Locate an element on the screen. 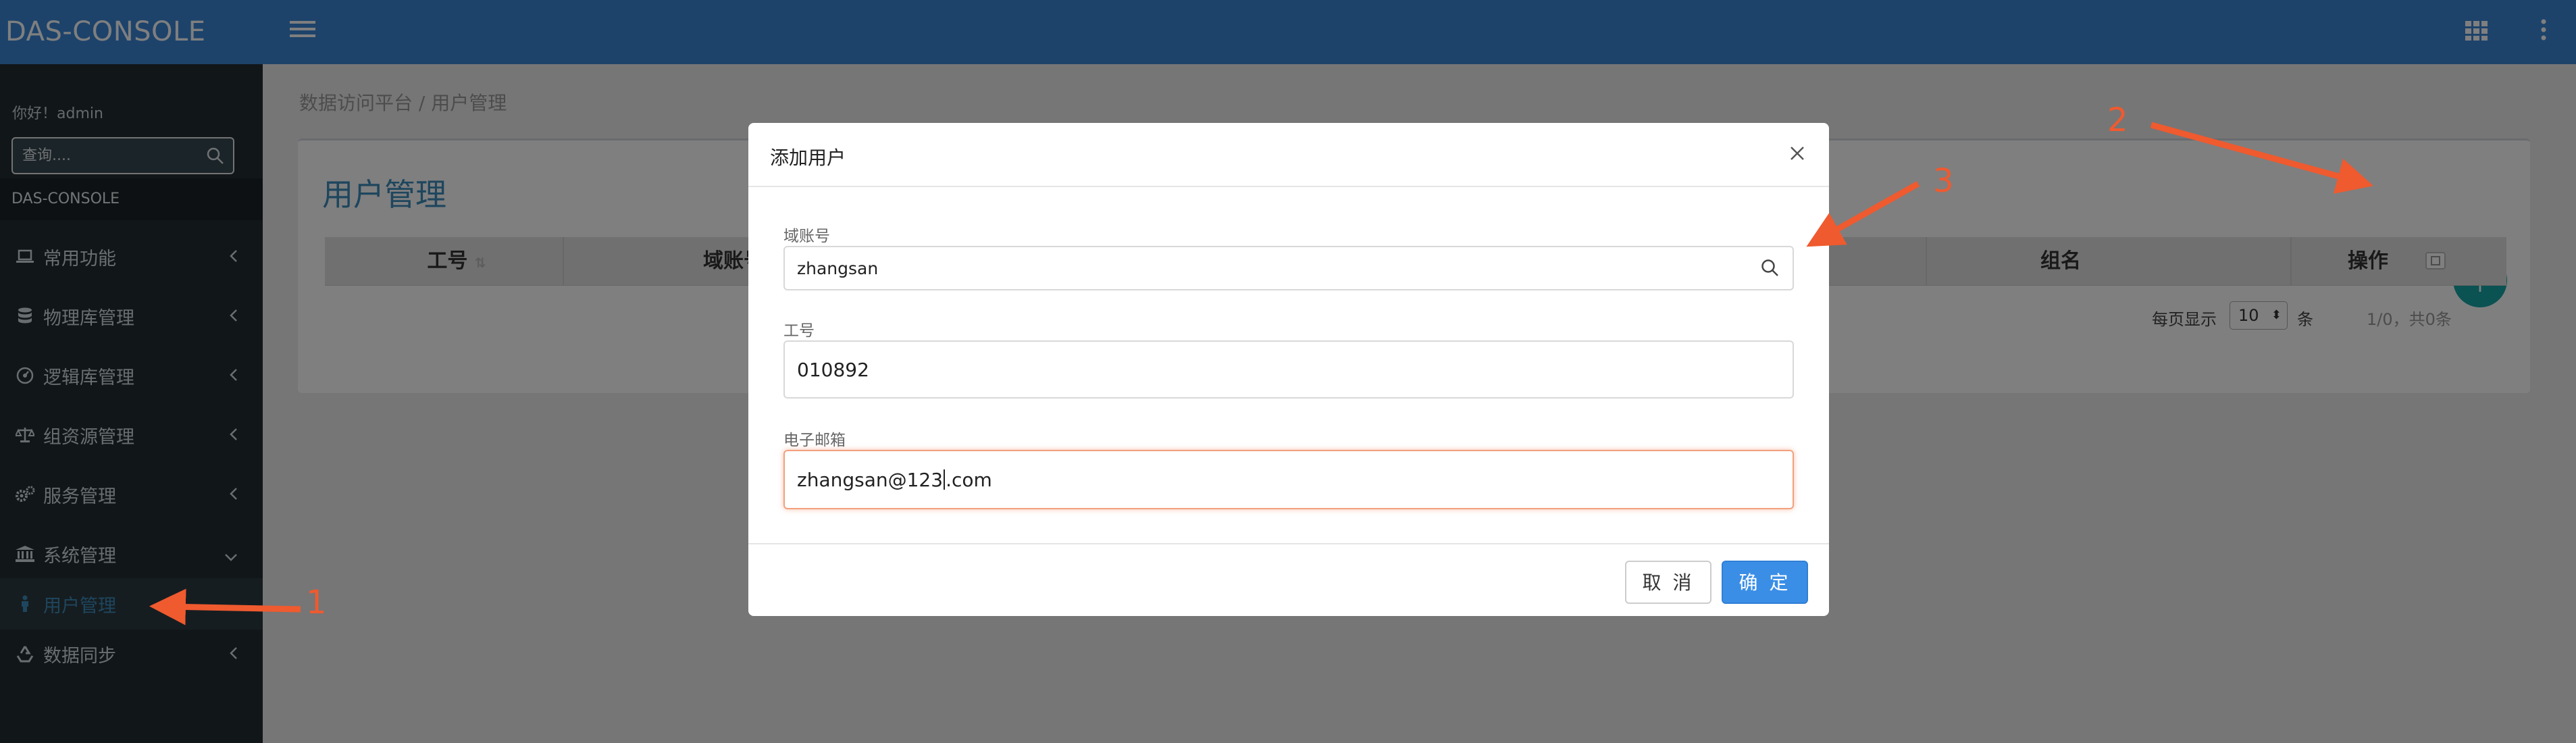 This screenshot has height=743, width=2576. search-icon is located at coordinates (1770, 270).